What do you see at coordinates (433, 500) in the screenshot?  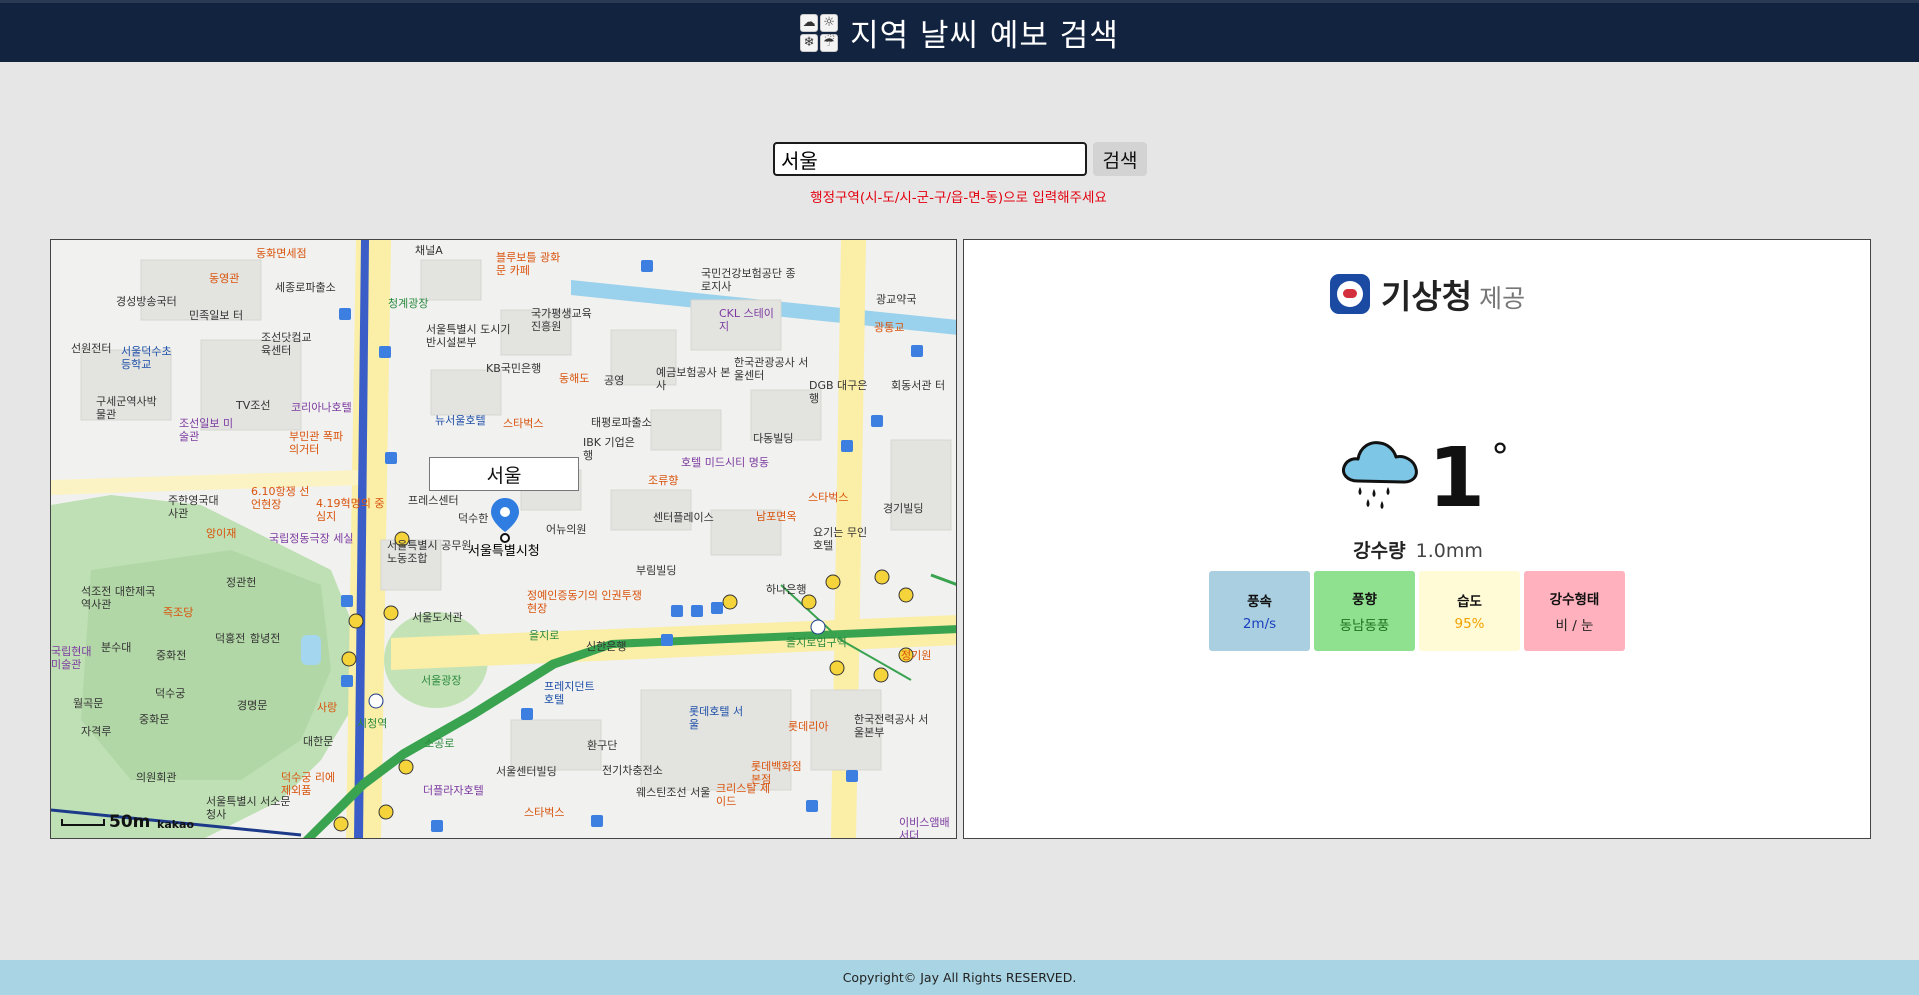 I see `map-label: 프레스센터` at bounding box center [433, 500].